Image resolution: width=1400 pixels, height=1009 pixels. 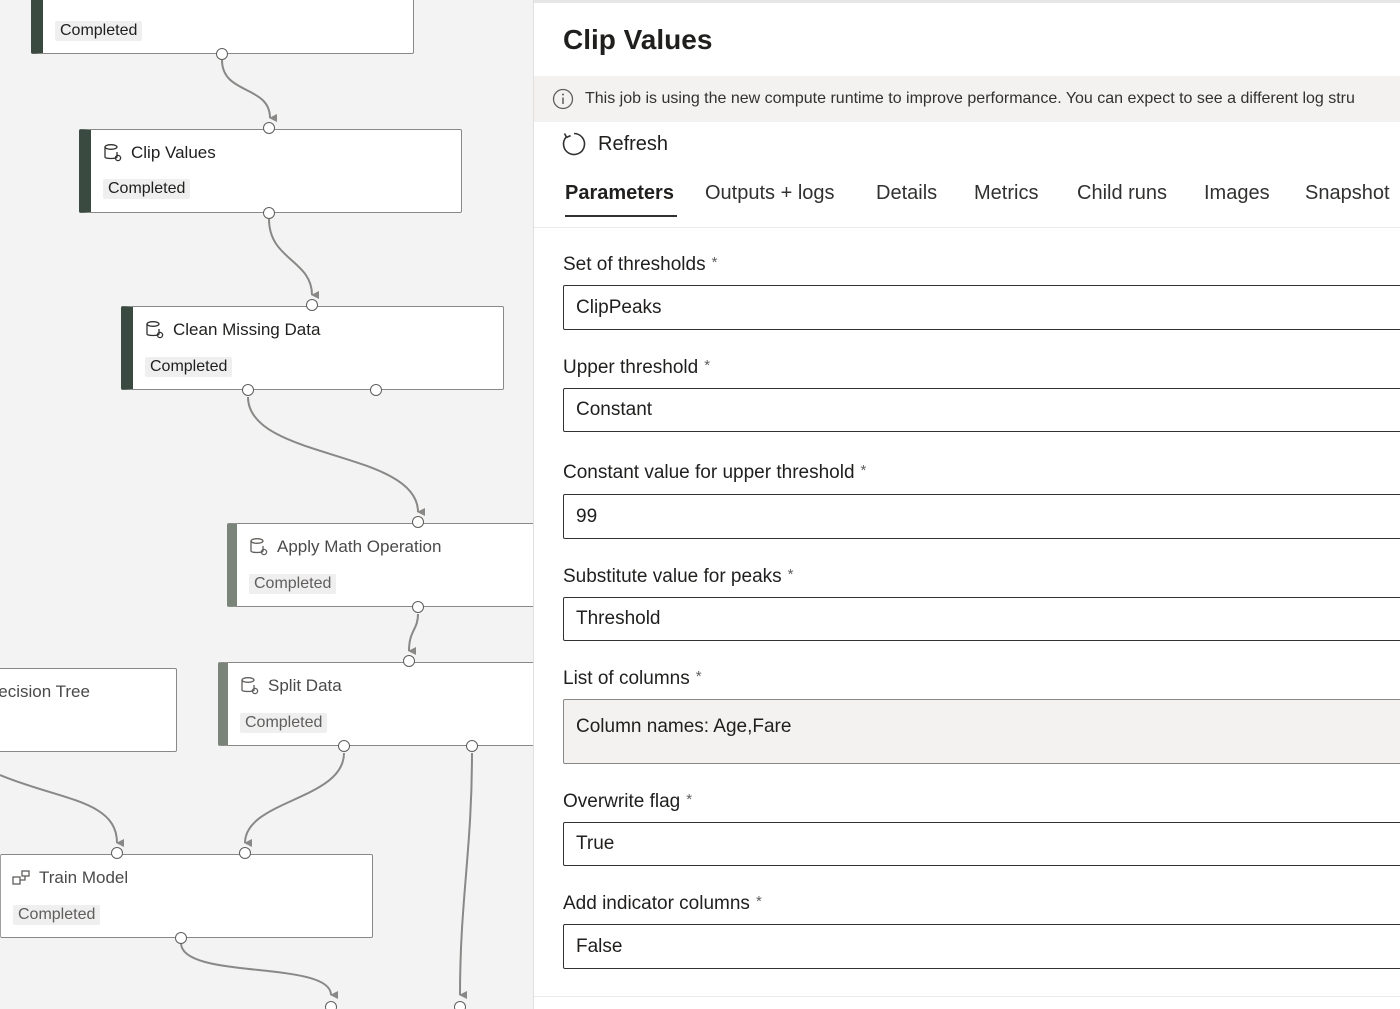 What do you see at coordinates (249, 90) in the screenshot?
I see `edge-top-to-clip` at bounding box center [249, 90].